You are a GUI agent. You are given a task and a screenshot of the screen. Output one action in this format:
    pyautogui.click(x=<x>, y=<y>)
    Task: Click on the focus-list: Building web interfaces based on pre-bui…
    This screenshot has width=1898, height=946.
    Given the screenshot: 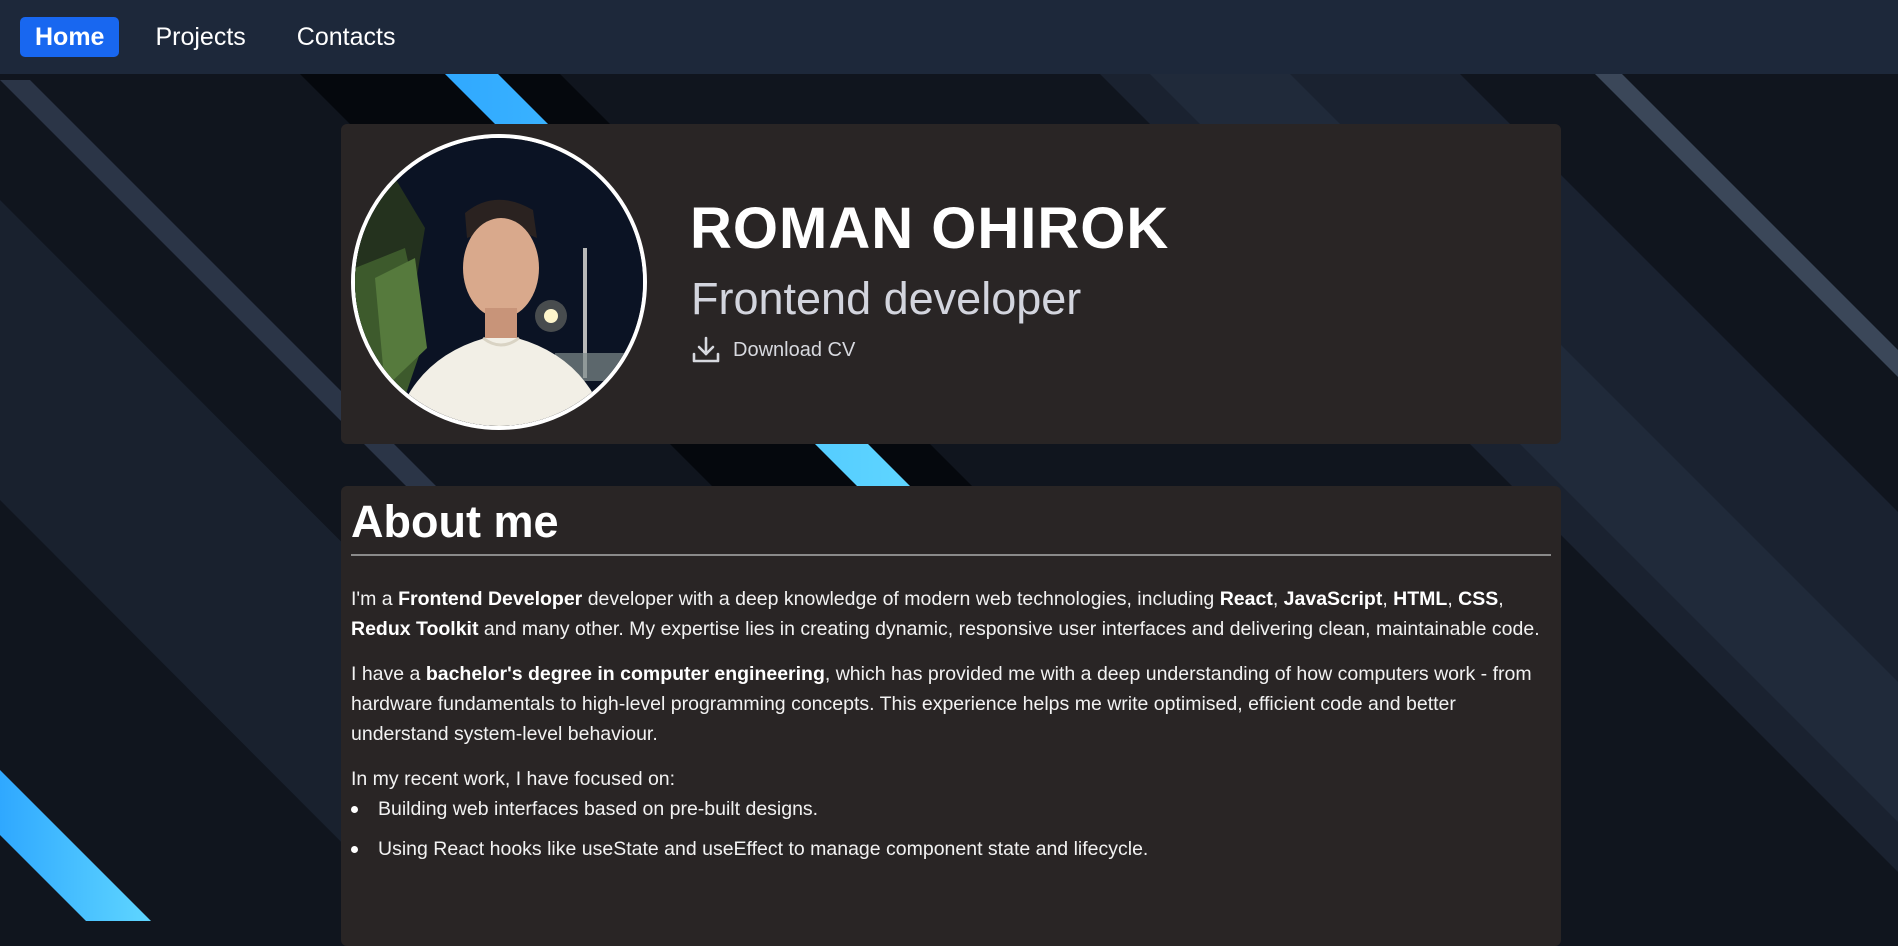 What is the action you would take?
    pyautogui.click(x=951, y=829)
    